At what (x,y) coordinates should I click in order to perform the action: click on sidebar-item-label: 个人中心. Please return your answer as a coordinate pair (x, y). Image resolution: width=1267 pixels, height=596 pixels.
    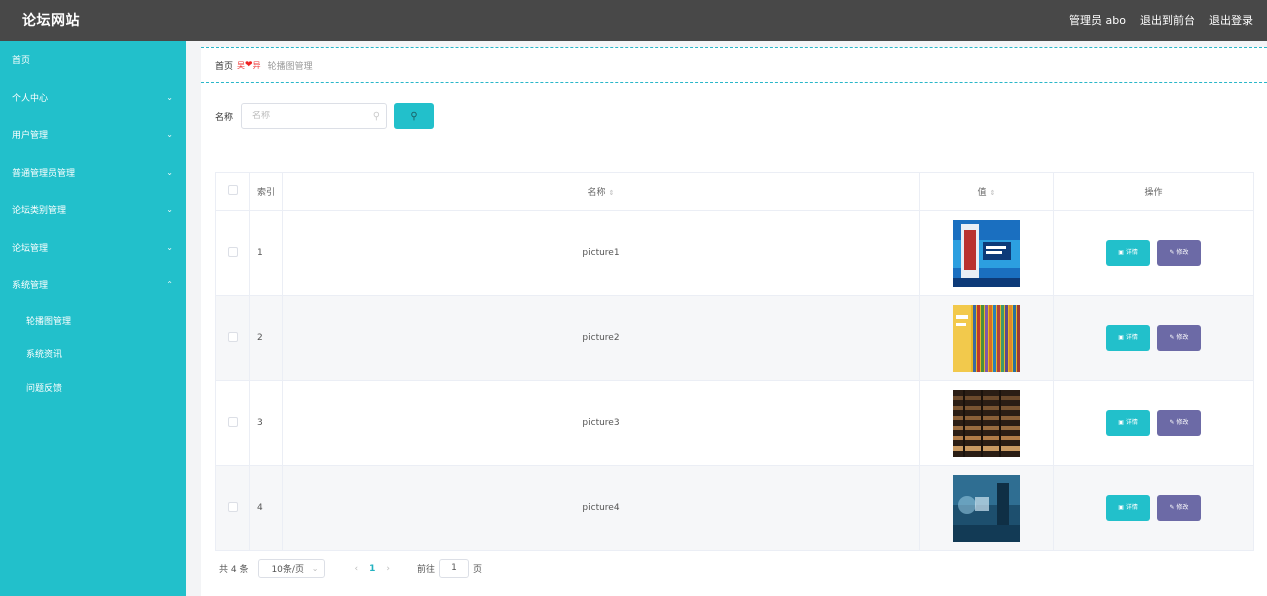
    Looking at the image, I should click on (30, 98).